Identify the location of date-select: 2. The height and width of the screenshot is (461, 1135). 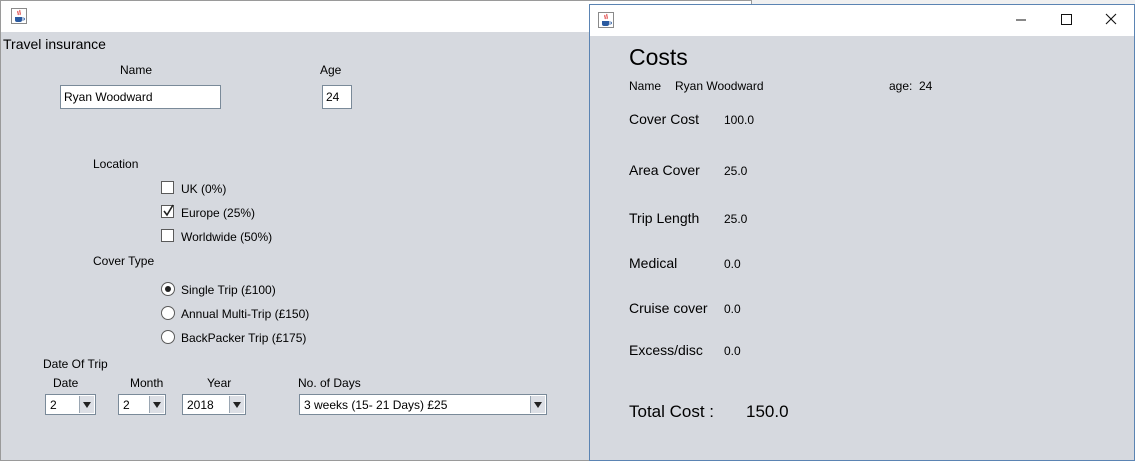
(70, 404).